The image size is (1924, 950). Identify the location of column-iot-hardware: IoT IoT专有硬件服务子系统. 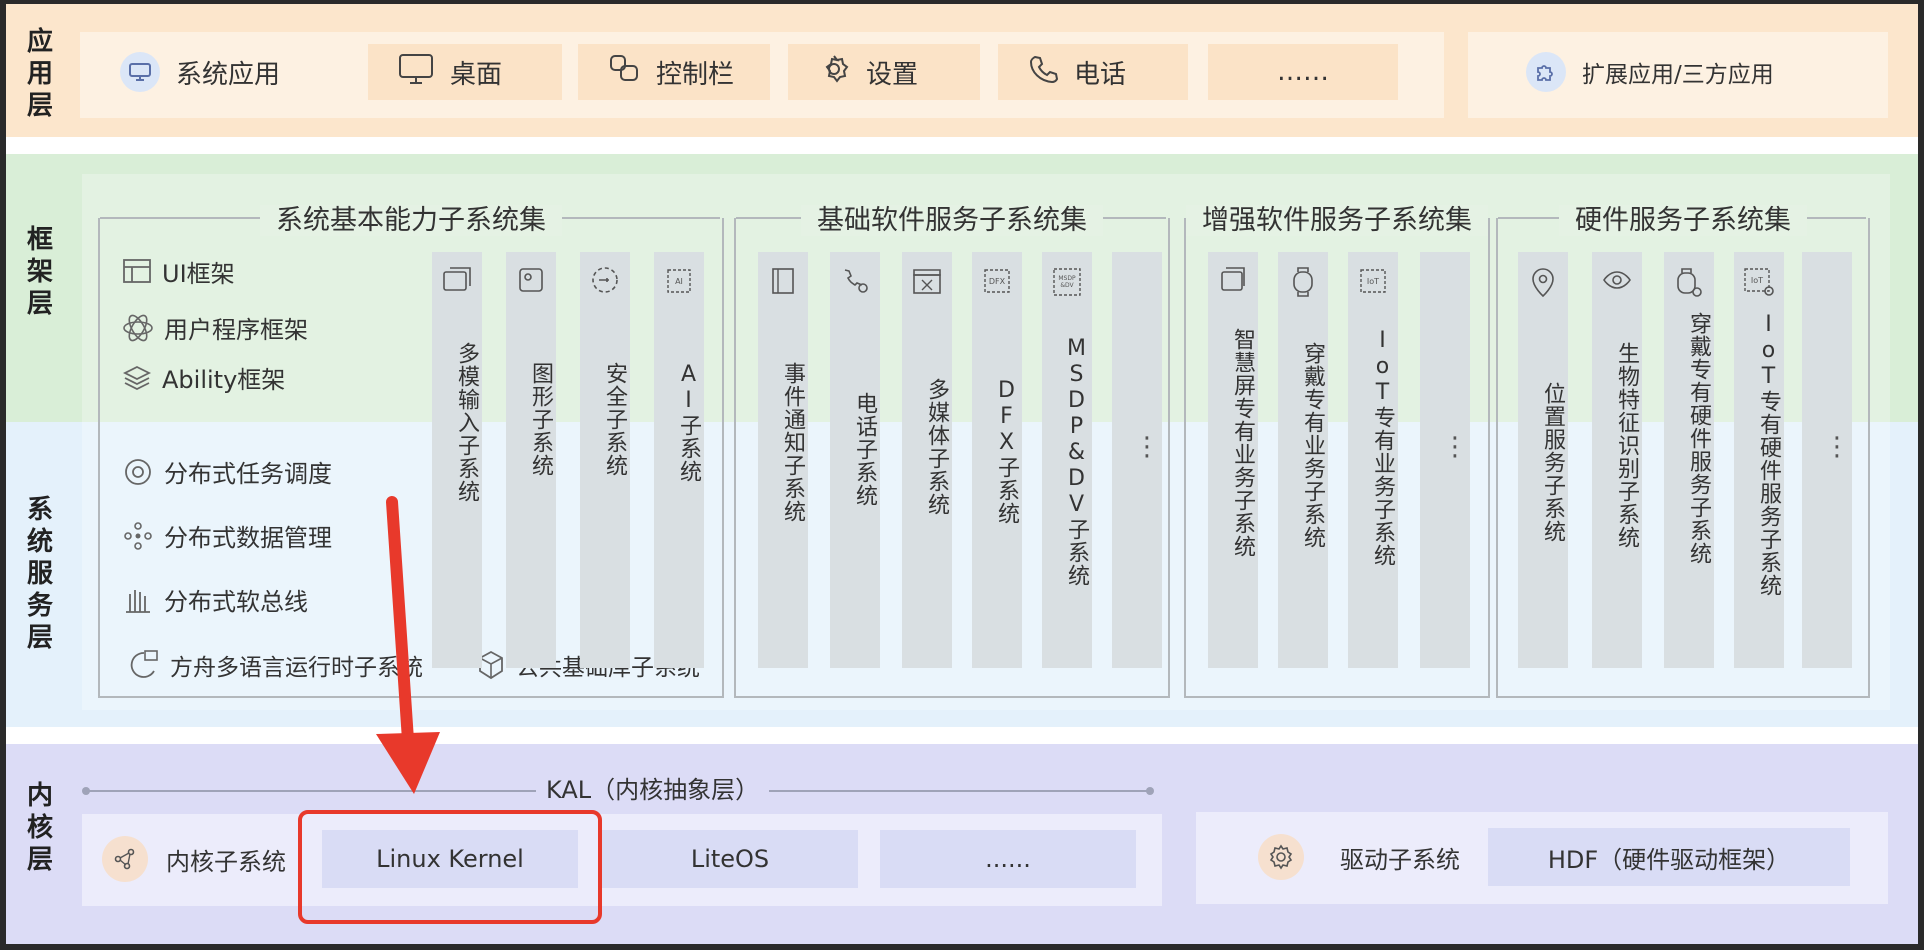
(1759, 460).